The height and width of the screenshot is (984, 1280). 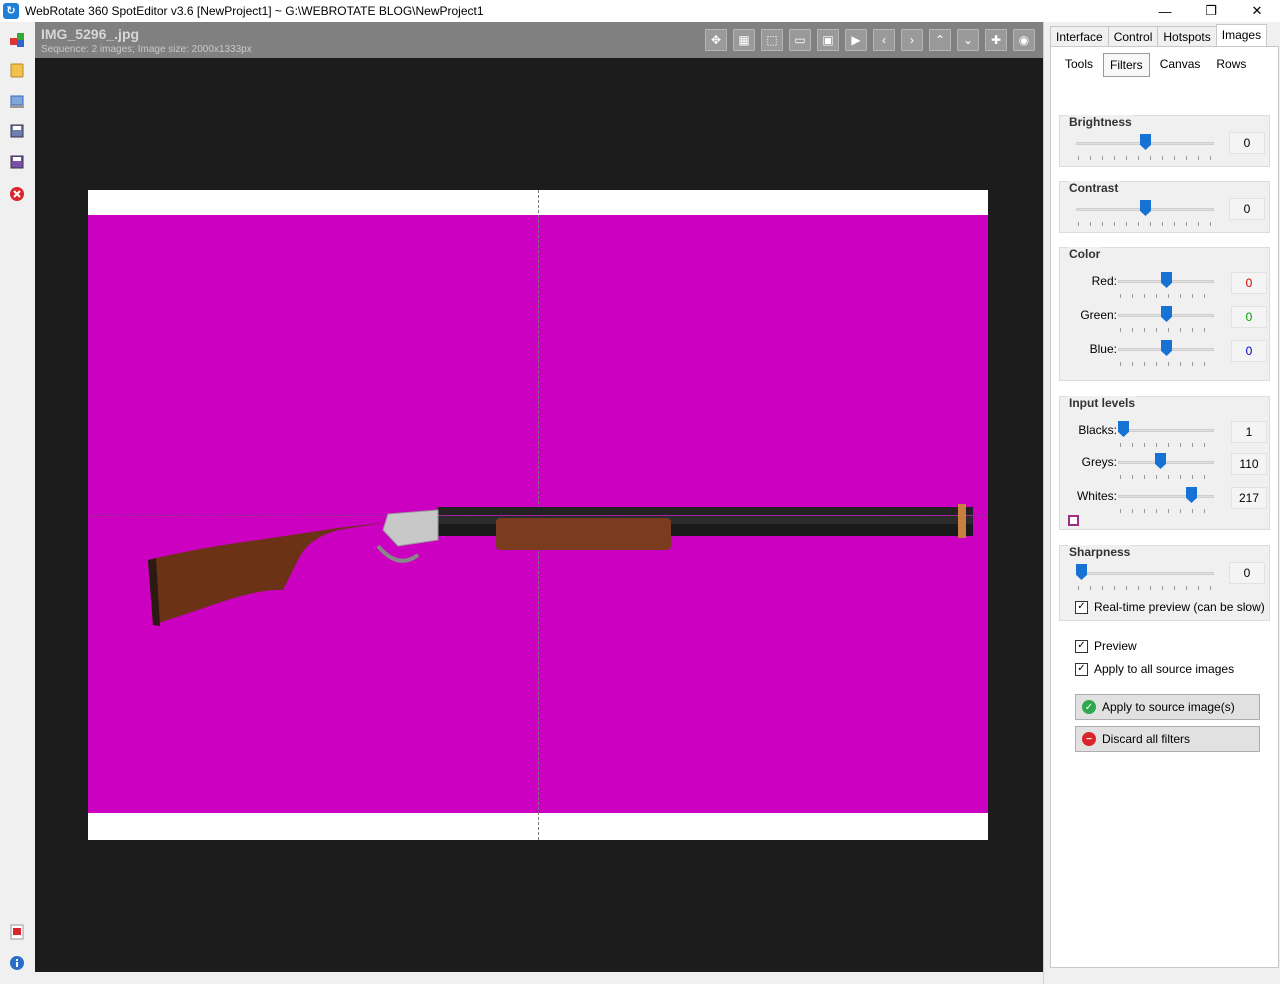 I want to click on blue-label: Blue:, so click(x=1103, y=349).